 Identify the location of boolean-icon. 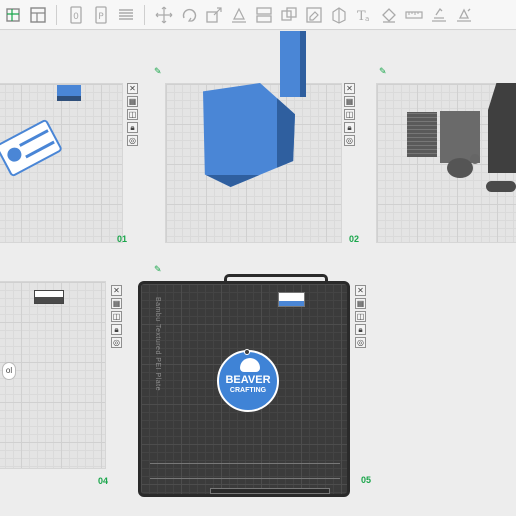
(288, 13).